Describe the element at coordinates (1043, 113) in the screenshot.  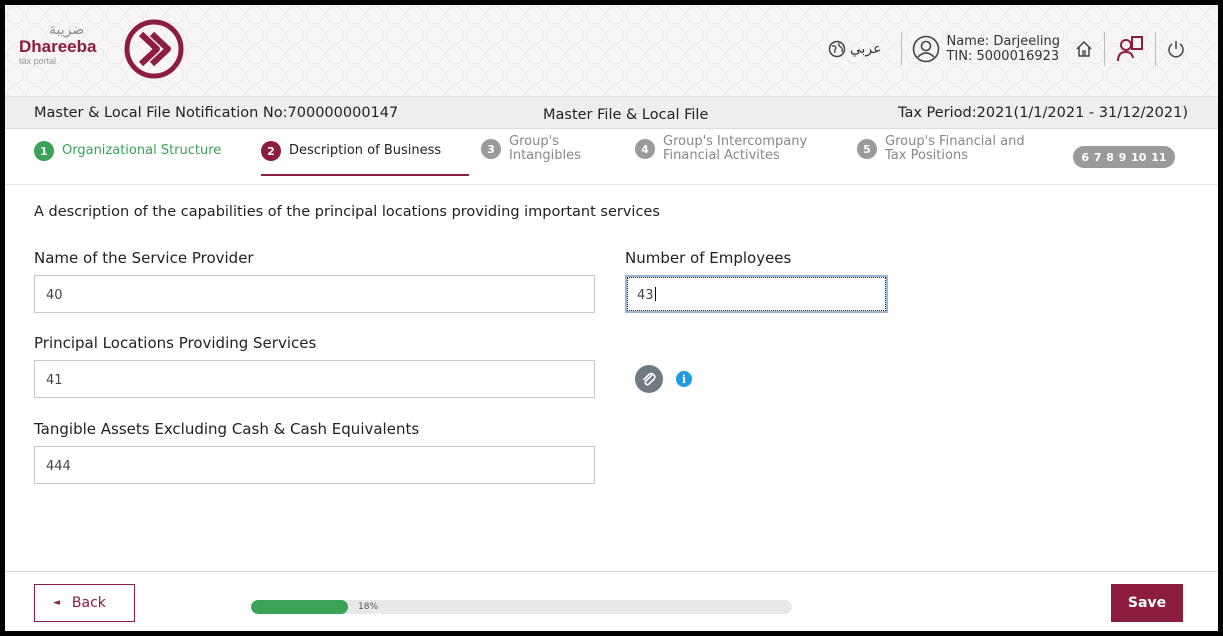
I see `tax-period: Tax Period:2021(1/1/2021 - 31/12/2021)` at that location.